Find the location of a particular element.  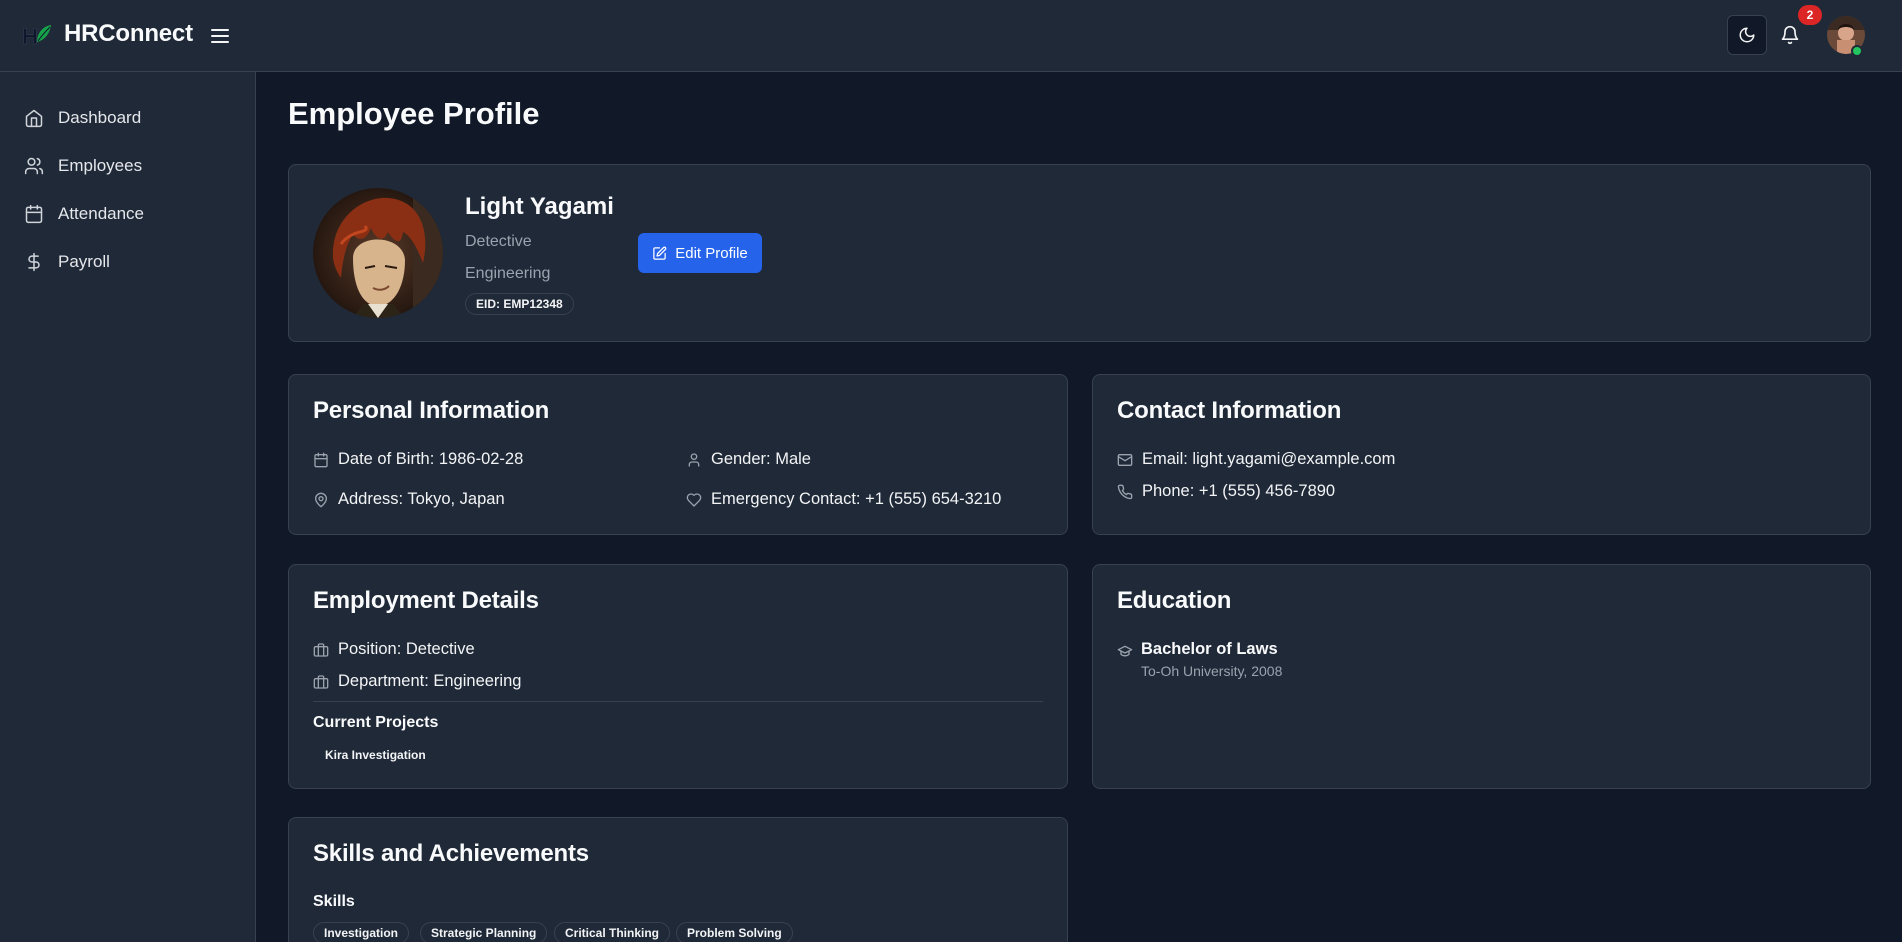

phone-text: Phone: +1 (555) 456-7890 is located at coordinates (1238, 491).